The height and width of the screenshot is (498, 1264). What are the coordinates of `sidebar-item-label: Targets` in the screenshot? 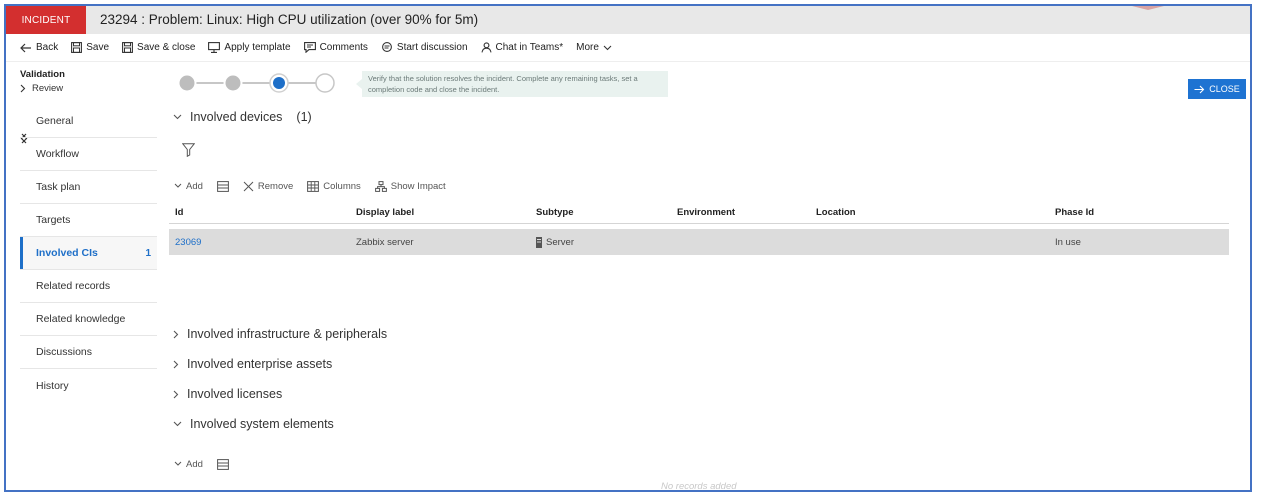 It's located at (53, 220).